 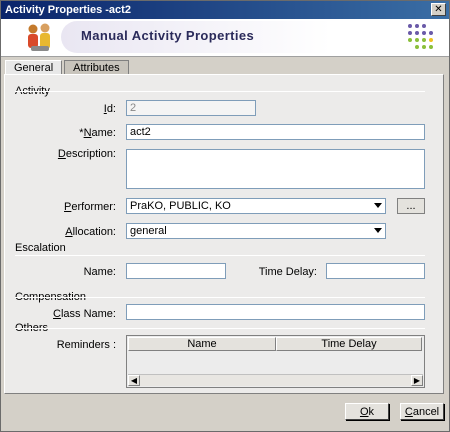 What do you see at coordinates (275, 361) in the screenshot?
I see `reminders-table: Name Time Delay ◀ ▶` at bounding box center [275, 361].